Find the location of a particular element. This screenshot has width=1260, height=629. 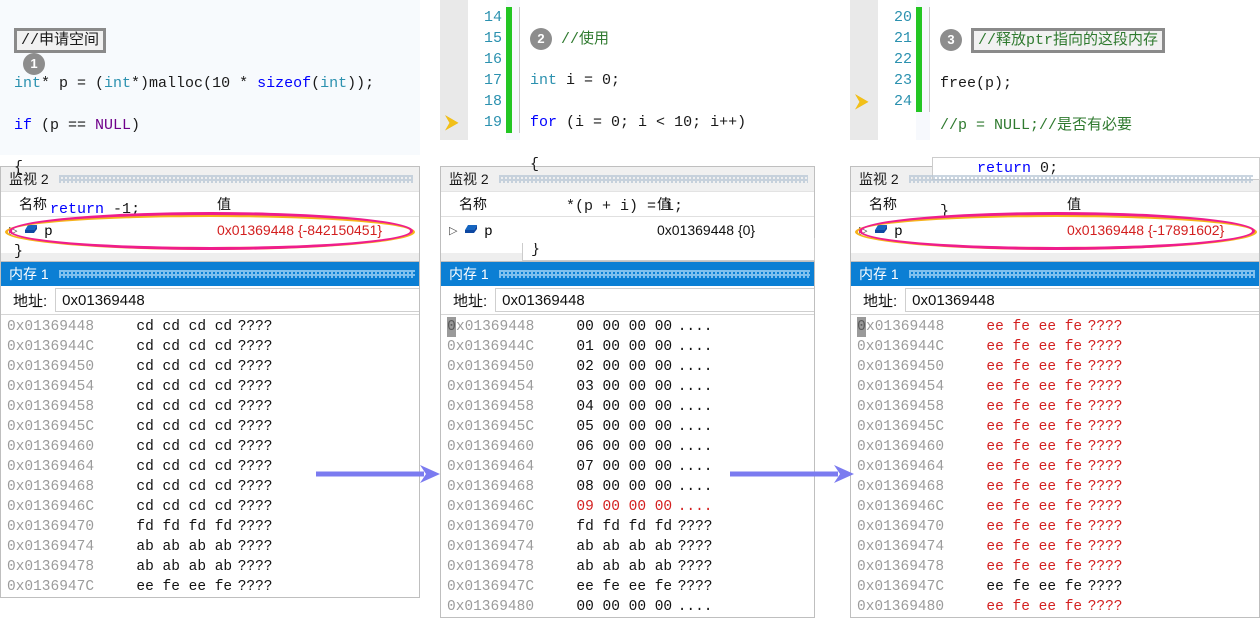

memory-row-bytes: 05 00 00 00 is located at coordinates (616, 427).